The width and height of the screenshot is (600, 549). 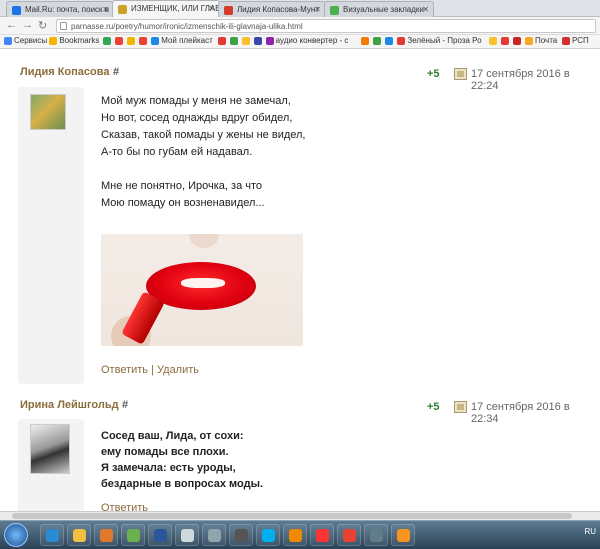 I want to click on media-icon, so click(x=106, y=535).